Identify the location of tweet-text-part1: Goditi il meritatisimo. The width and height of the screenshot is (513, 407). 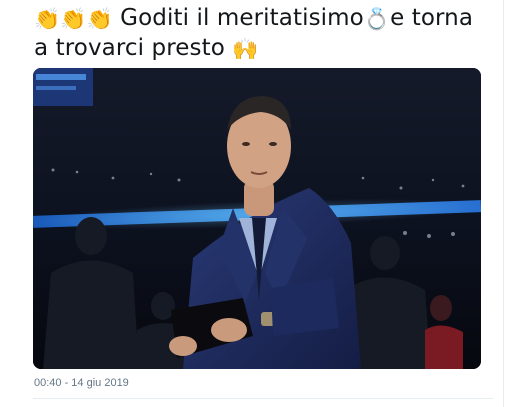
(238, 18).